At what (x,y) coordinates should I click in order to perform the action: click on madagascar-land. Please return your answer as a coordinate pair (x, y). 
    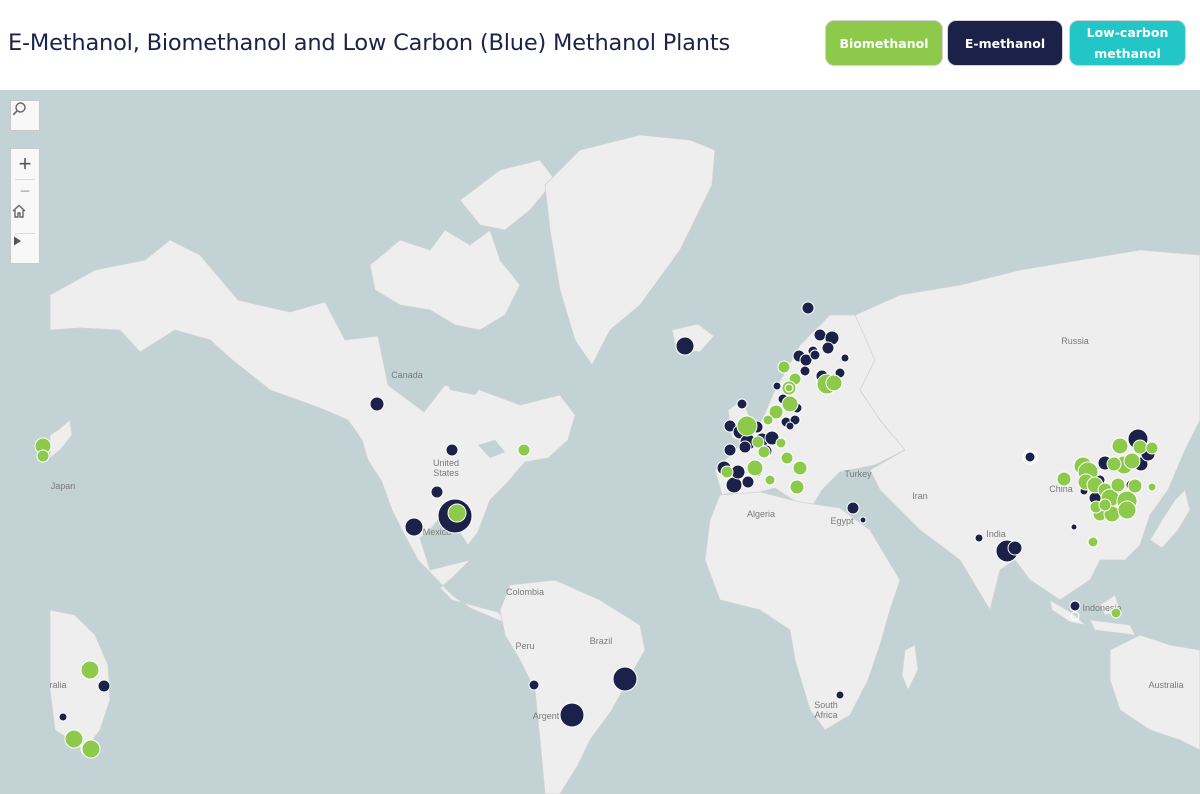
    Looking at the image, I should click on (910, 667).